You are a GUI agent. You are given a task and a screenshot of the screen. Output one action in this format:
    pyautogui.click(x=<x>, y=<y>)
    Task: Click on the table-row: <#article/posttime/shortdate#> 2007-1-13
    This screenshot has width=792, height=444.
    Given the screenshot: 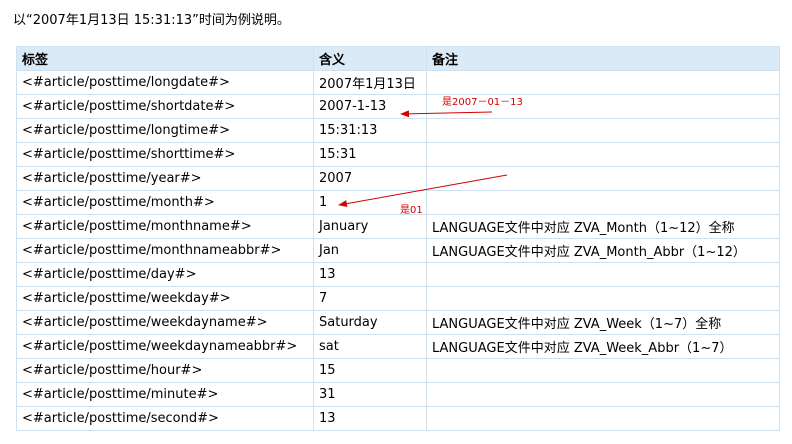 What is the action you would take?
    pyautogui.click(x=398, y=106)
    